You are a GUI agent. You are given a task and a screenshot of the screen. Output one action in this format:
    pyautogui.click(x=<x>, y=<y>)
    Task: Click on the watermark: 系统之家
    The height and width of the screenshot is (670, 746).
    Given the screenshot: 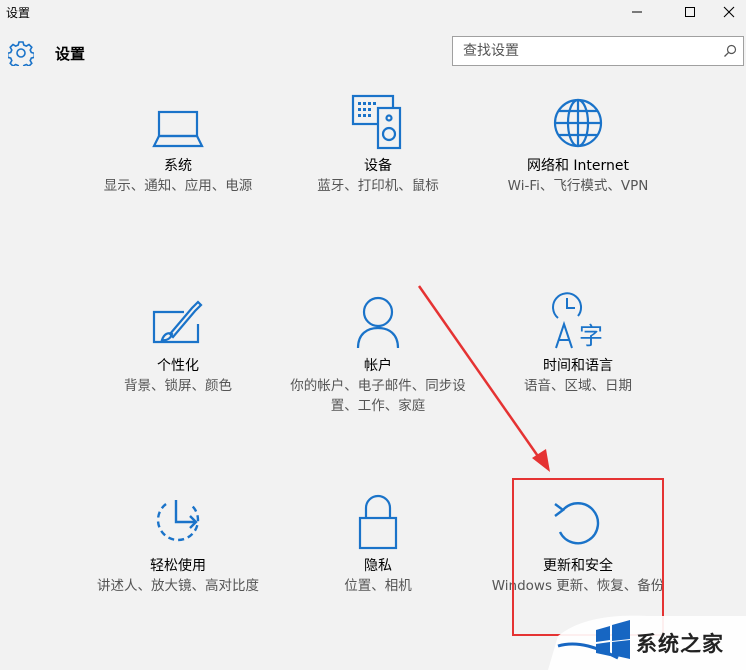 What is the action you would take?
    pyautogui.click(x=647, y=638)
    